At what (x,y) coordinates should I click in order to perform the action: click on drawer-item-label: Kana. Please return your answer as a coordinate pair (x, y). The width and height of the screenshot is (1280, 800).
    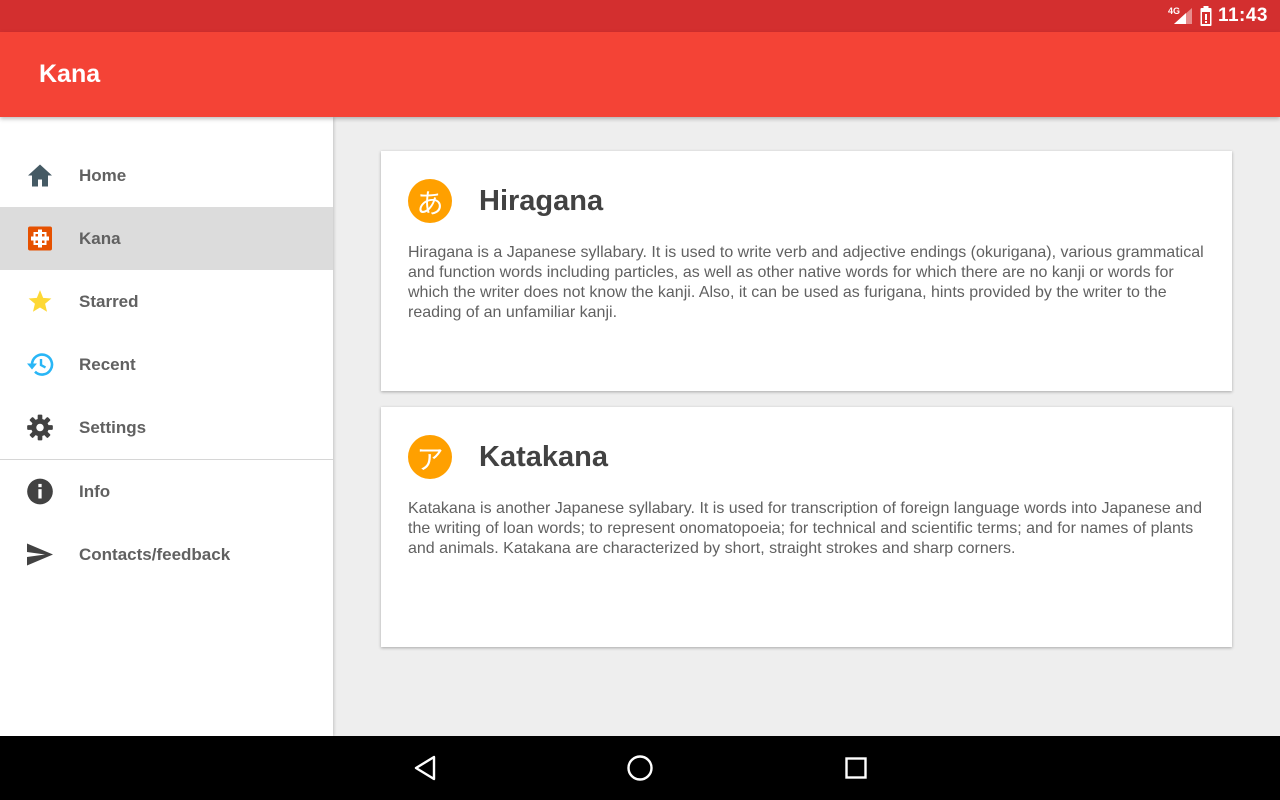
    Looking at the image, I should click on (100, 238).